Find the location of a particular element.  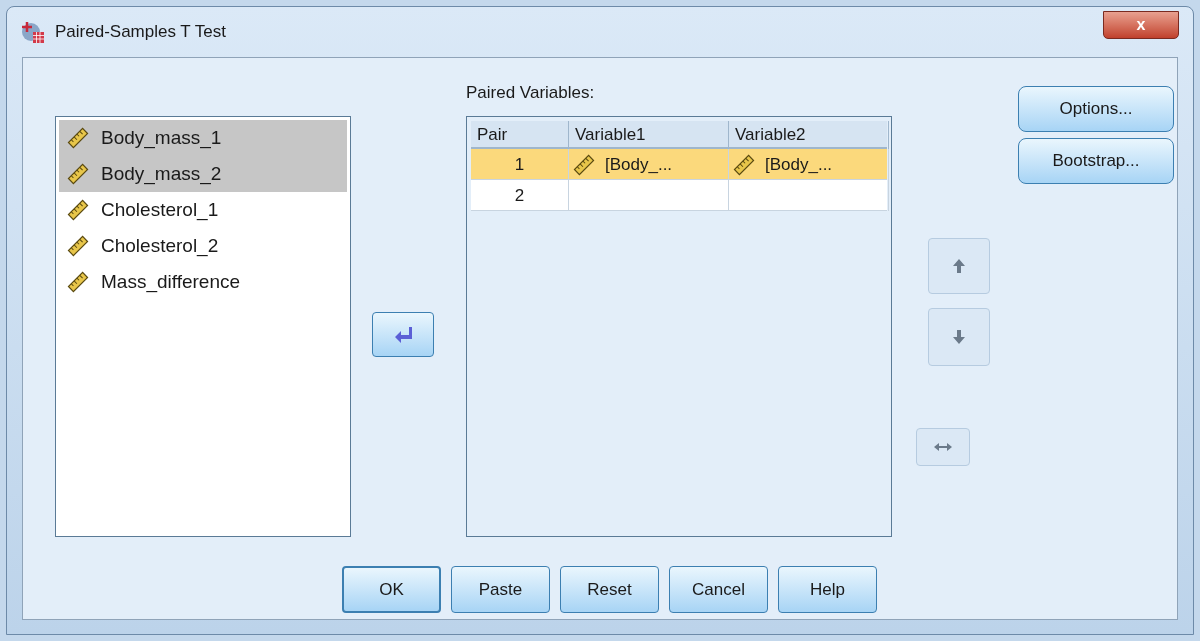

variable-item: Body_mass_2 is located at coordinates (203, 174).